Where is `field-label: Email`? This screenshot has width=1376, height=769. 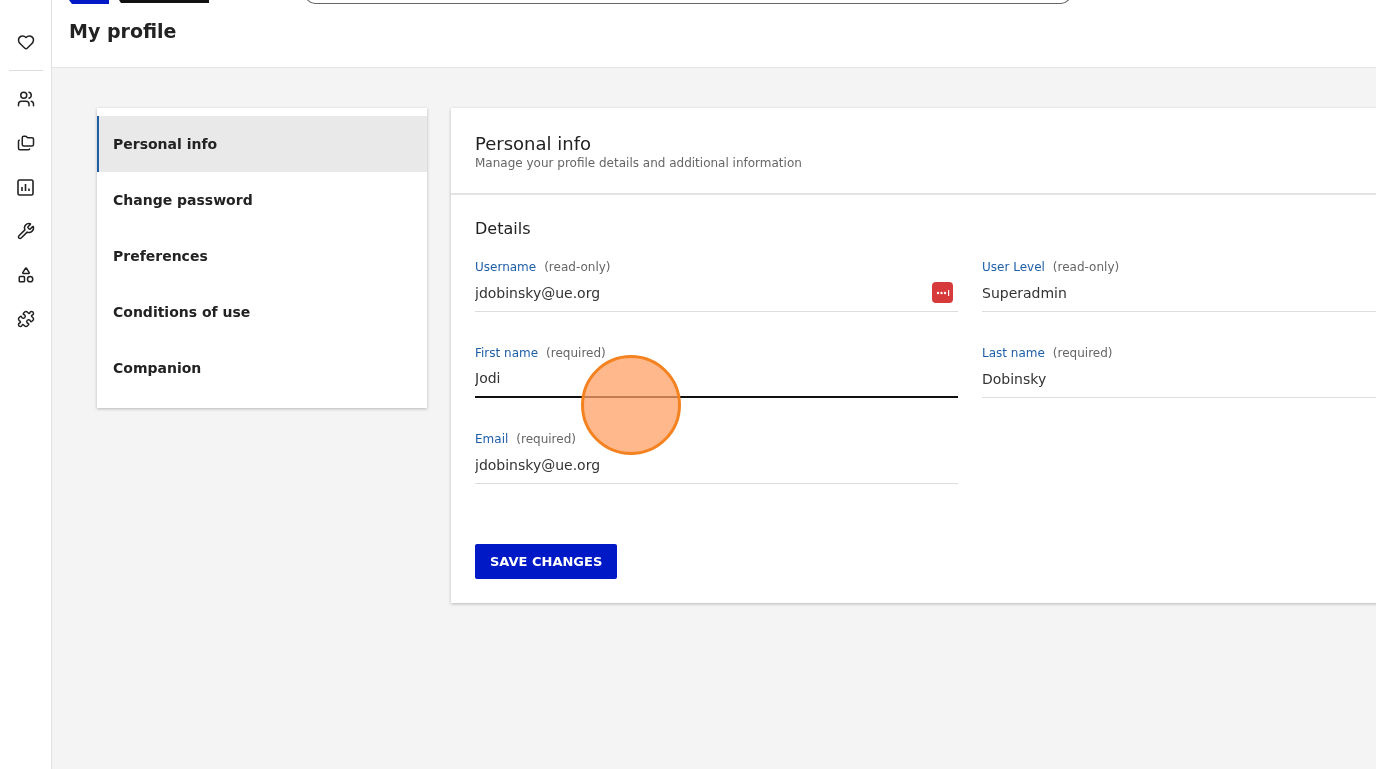 field-label: Email is located at coordinates (492, 439).